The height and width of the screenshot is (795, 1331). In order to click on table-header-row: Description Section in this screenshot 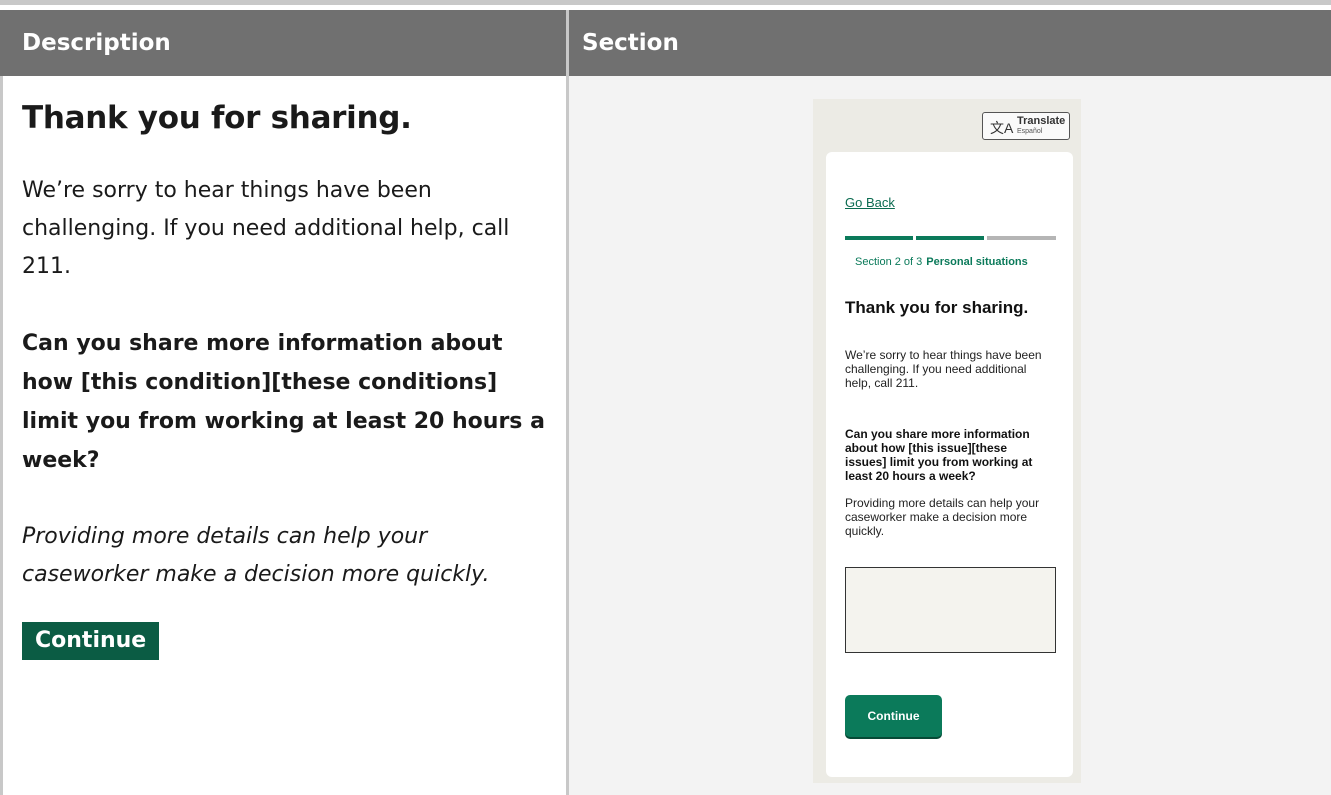, I will do `click(665, 43)`.